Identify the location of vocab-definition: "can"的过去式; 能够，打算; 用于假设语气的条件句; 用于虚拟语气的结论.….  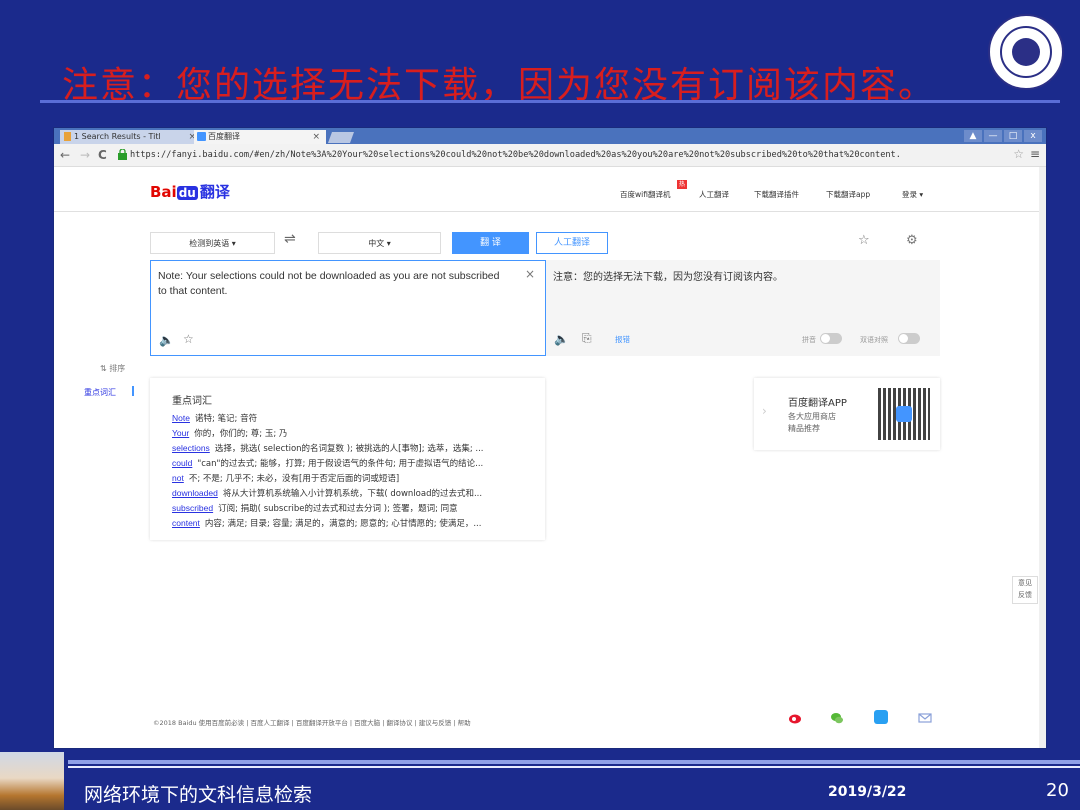
(340, 464).